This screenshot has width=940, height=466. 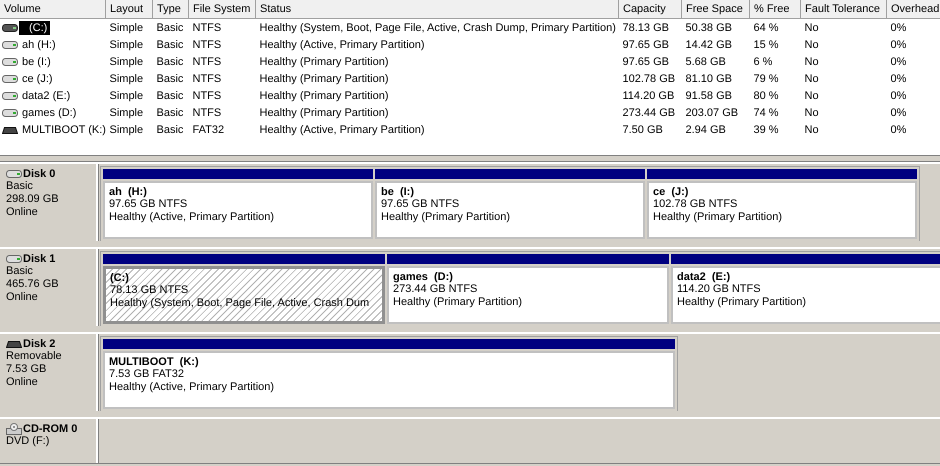 I want to click on table-cell: 79 %, so click(x=766, y=78).